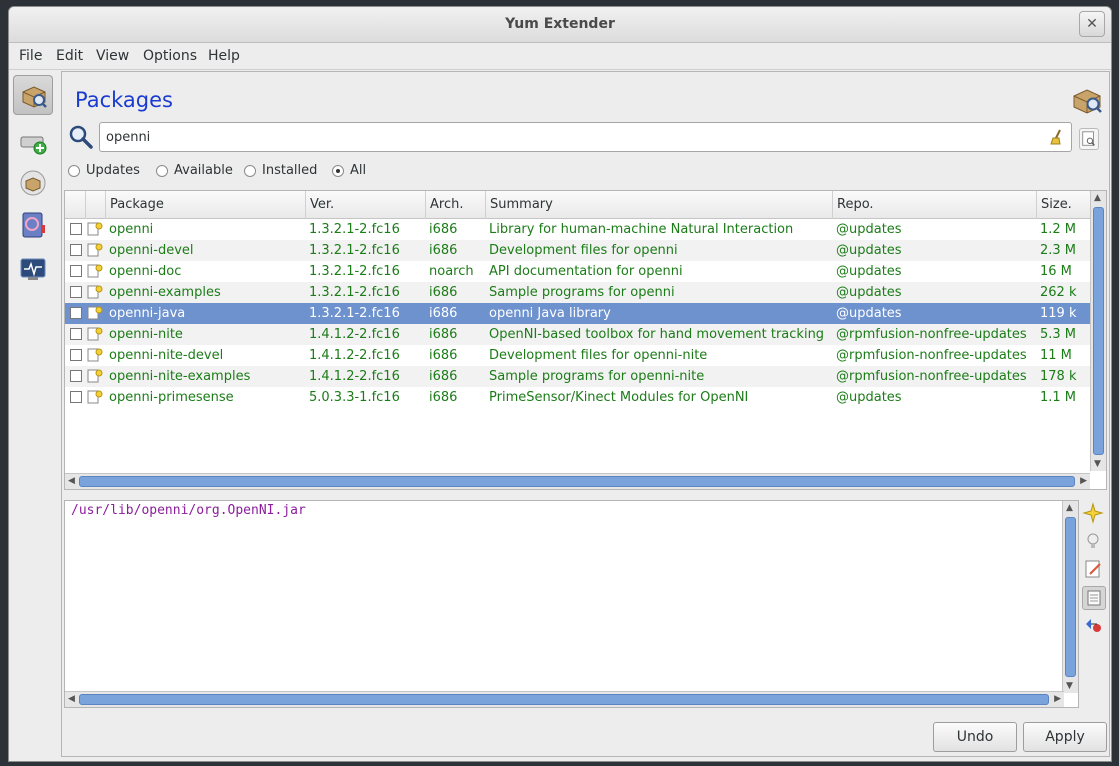 Image resolution: width=1119 pixels, height=766 pixels. What do you see at coordinates (571, 137) in the screenshot?
I see `search-input` at bounding box center [571, 137].